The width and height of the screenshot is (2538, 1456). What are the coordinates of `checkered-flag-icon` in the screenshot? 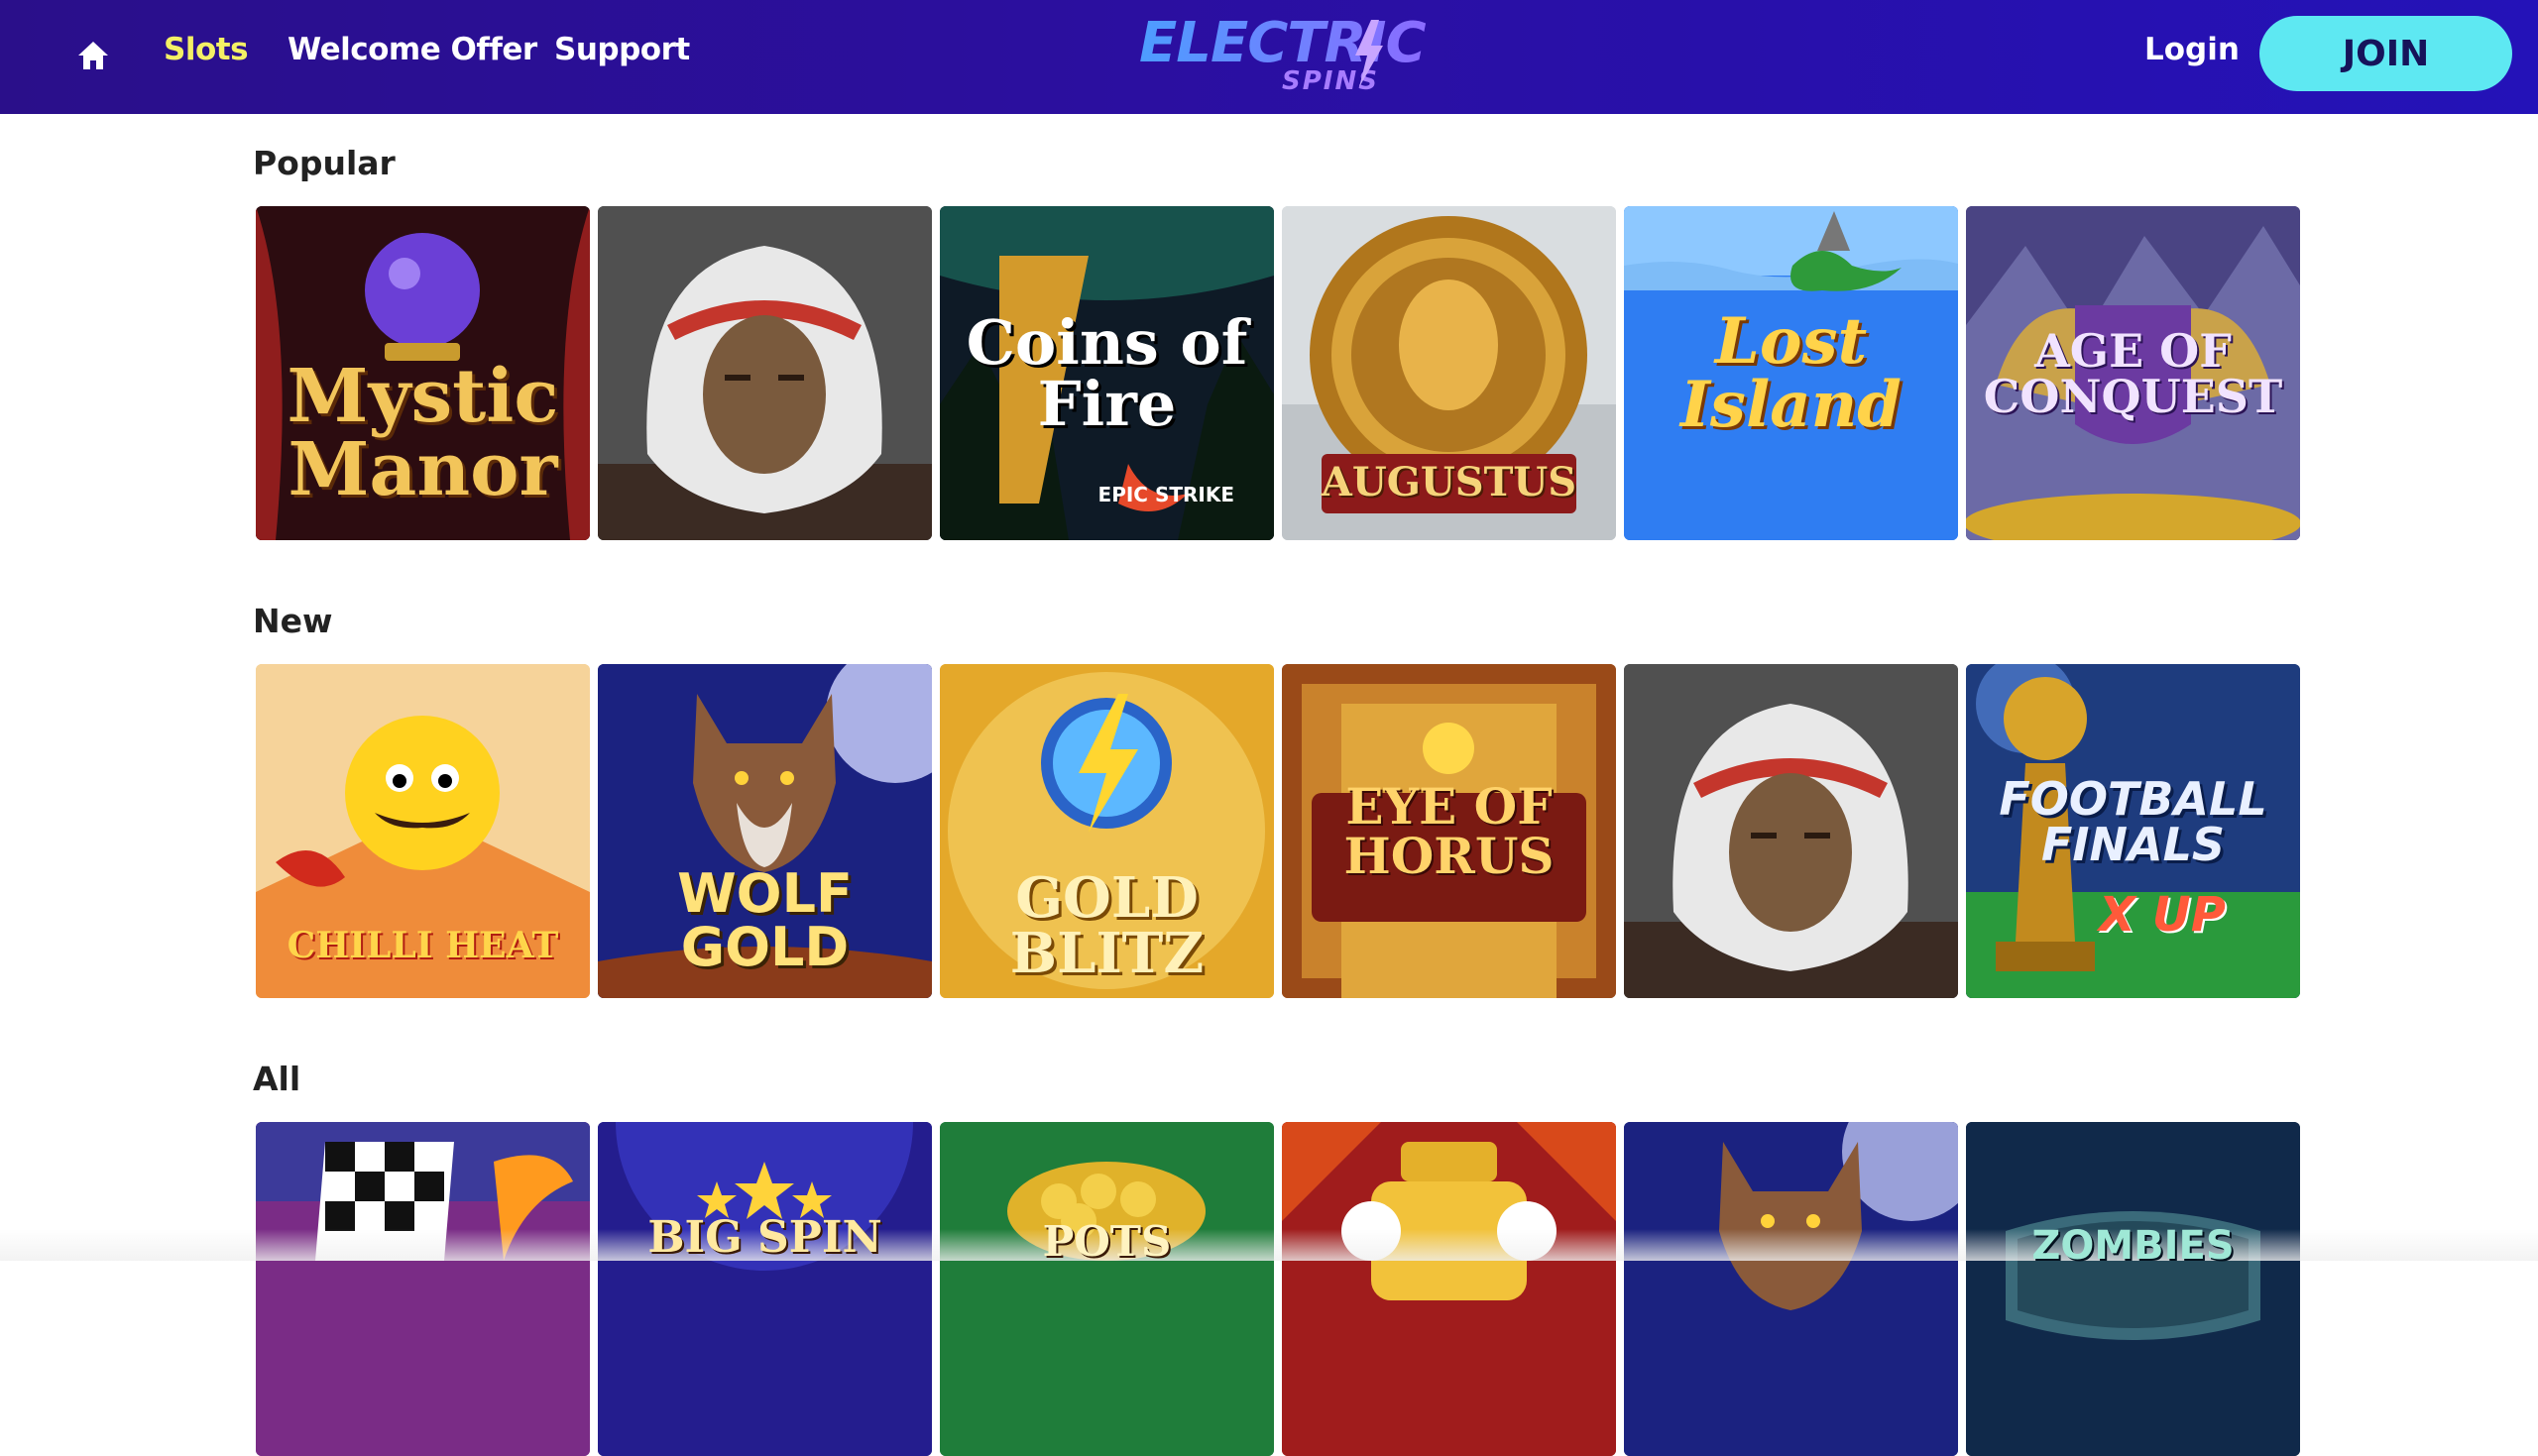 It's located at (423, 1289).